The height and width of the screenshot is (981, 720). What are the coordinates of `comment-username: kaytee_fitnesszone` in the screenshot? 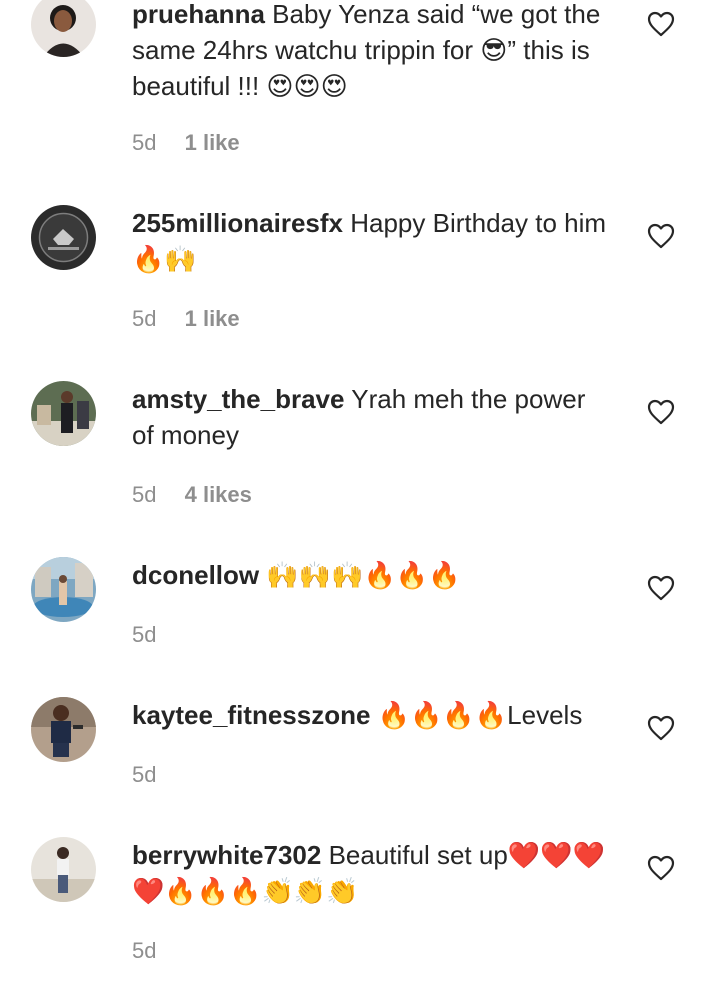 It's located at (251, 715).